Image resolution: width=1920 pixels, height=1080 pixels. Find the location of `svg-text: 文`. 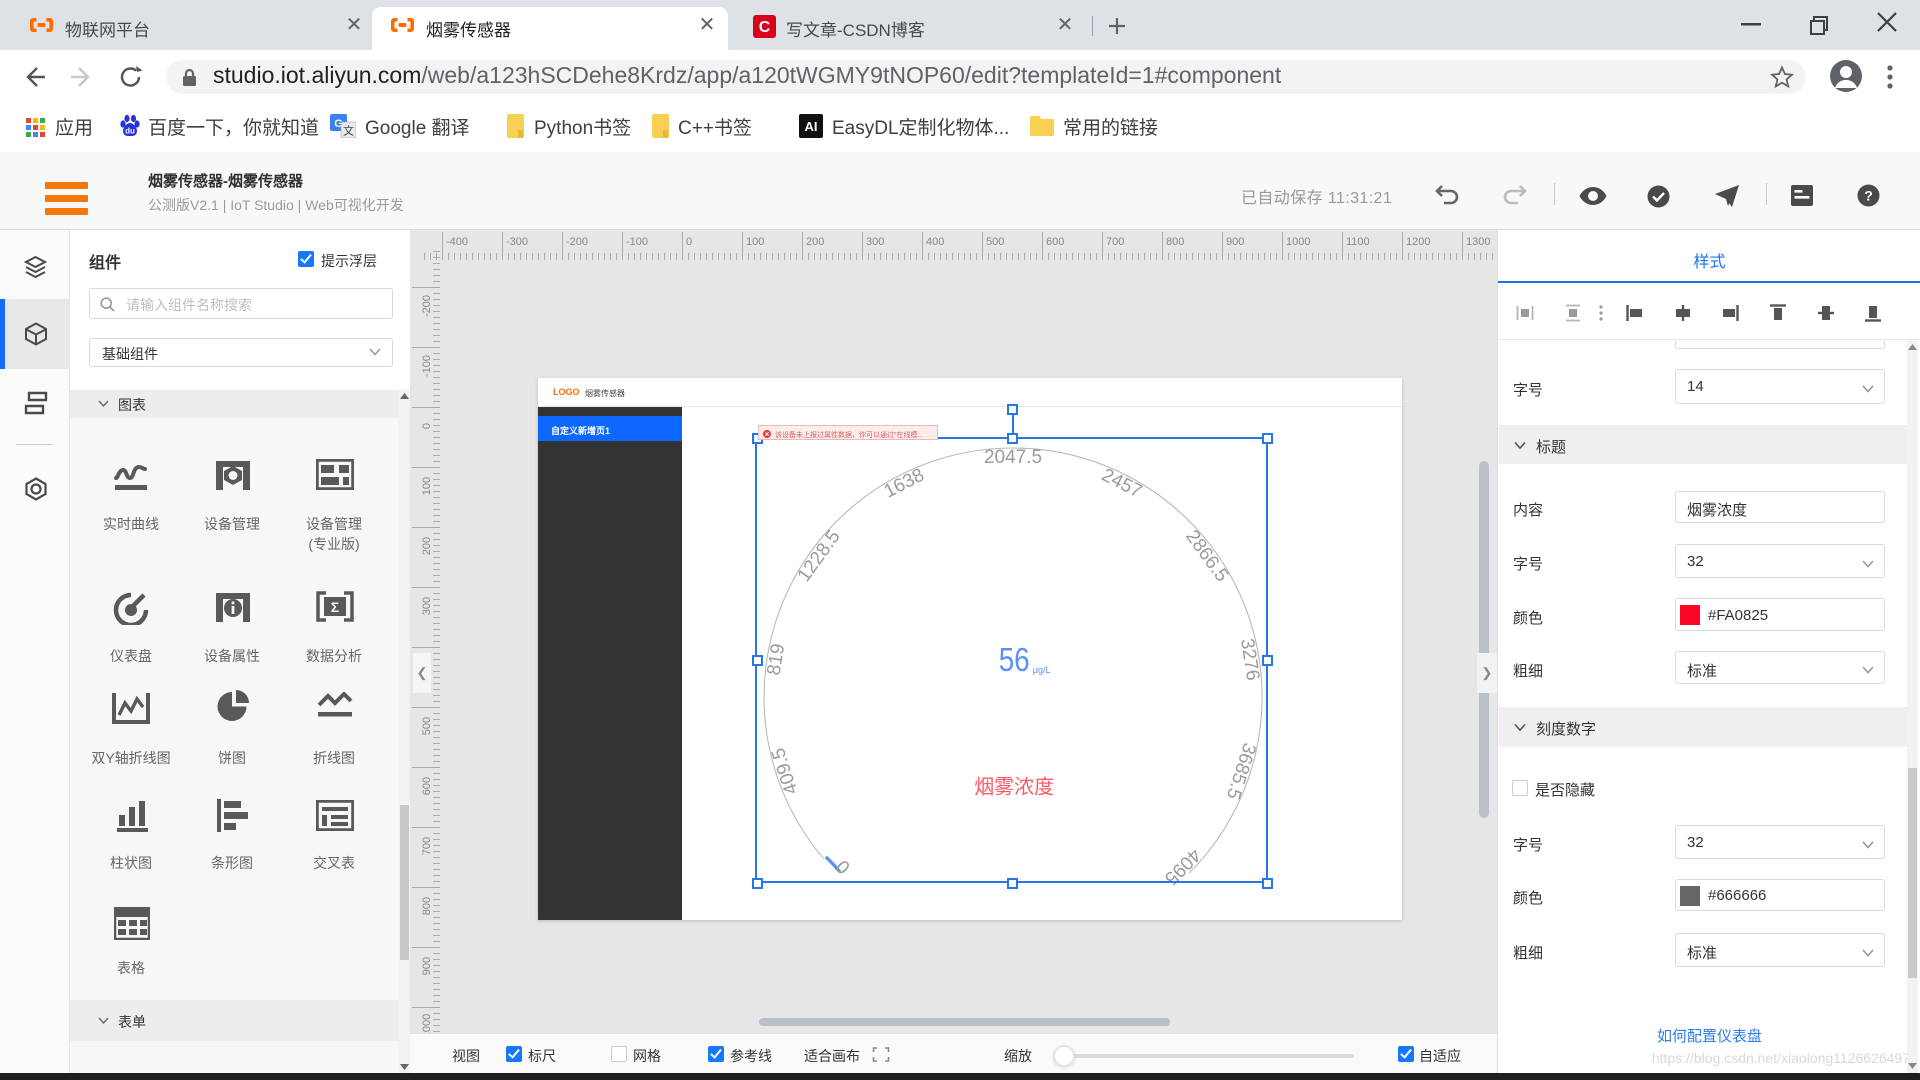

svg-text: 文 is located at coordinates (348, 131).